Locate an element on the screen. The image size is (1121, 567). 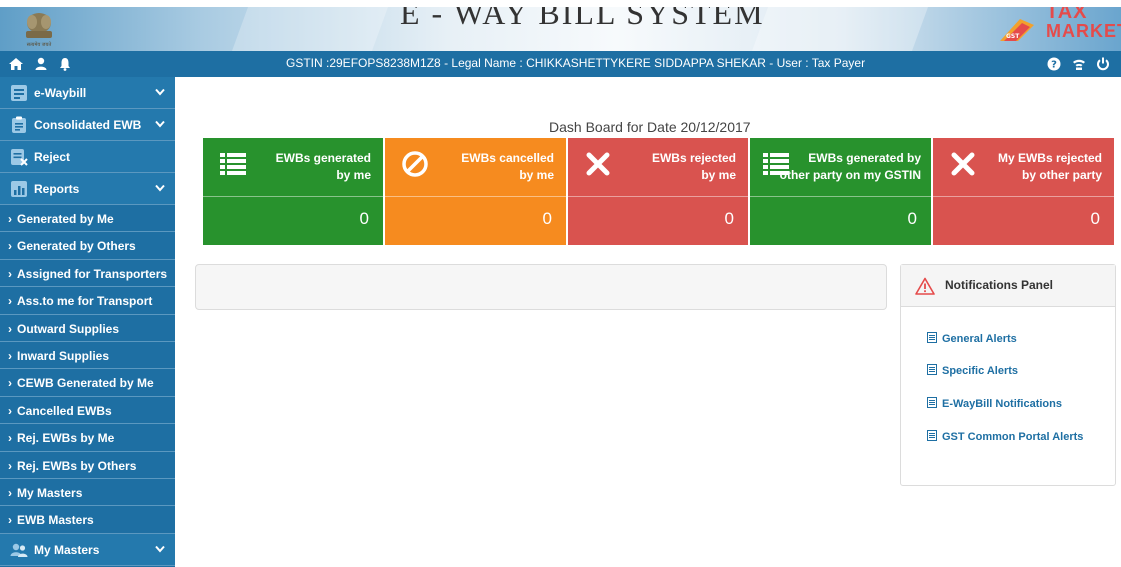
card-my-ewbs-rejected-by-other-party: My EWBs rejected by other party 0 is located at coordinates (1023, 191).